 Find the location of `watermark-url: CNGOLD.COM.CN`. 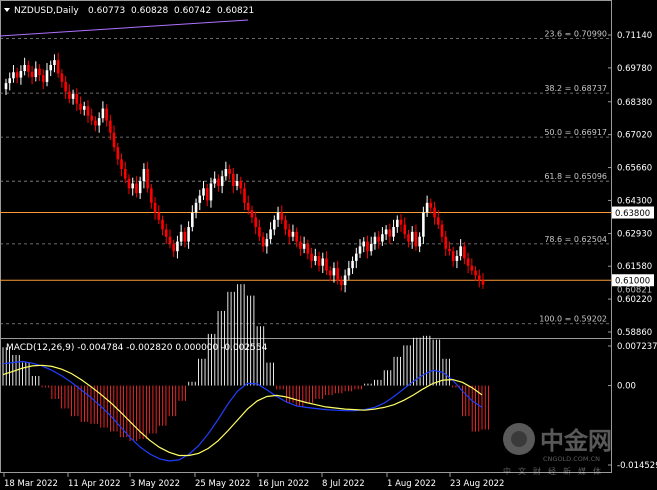

watermark-url: CNGOLD.COM.CN is located at coordinates (571, 459).